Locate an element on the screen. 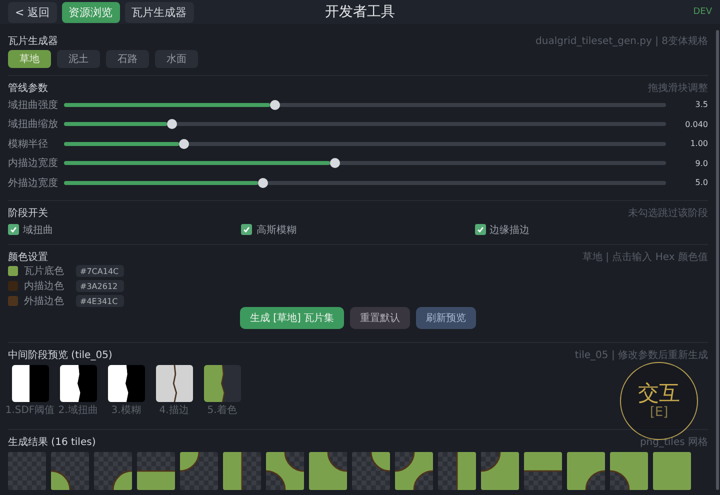  slider-value: 5.0 is located at coordinates (701, 183).